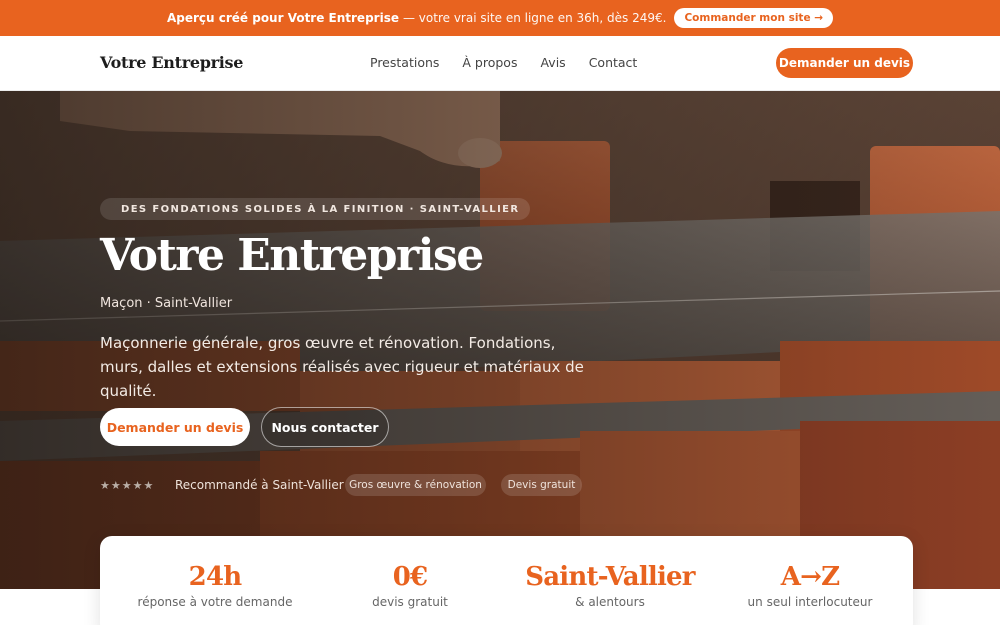 The height and width of the screenshot is (625, 1000). Describe the element at coordinates (171, 62) in the screenshot. I see `brand-logo: Votre Entreprise` at that location.